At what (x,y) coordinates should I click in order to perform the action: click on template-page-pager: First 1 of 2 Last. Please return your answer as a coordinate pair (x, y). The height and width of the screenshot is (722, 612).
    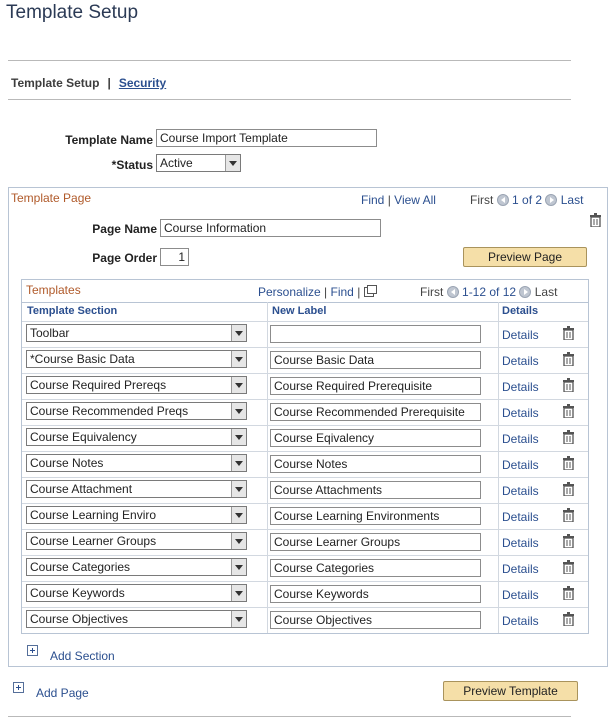
    Looking at the image, I should click on (526, 200).